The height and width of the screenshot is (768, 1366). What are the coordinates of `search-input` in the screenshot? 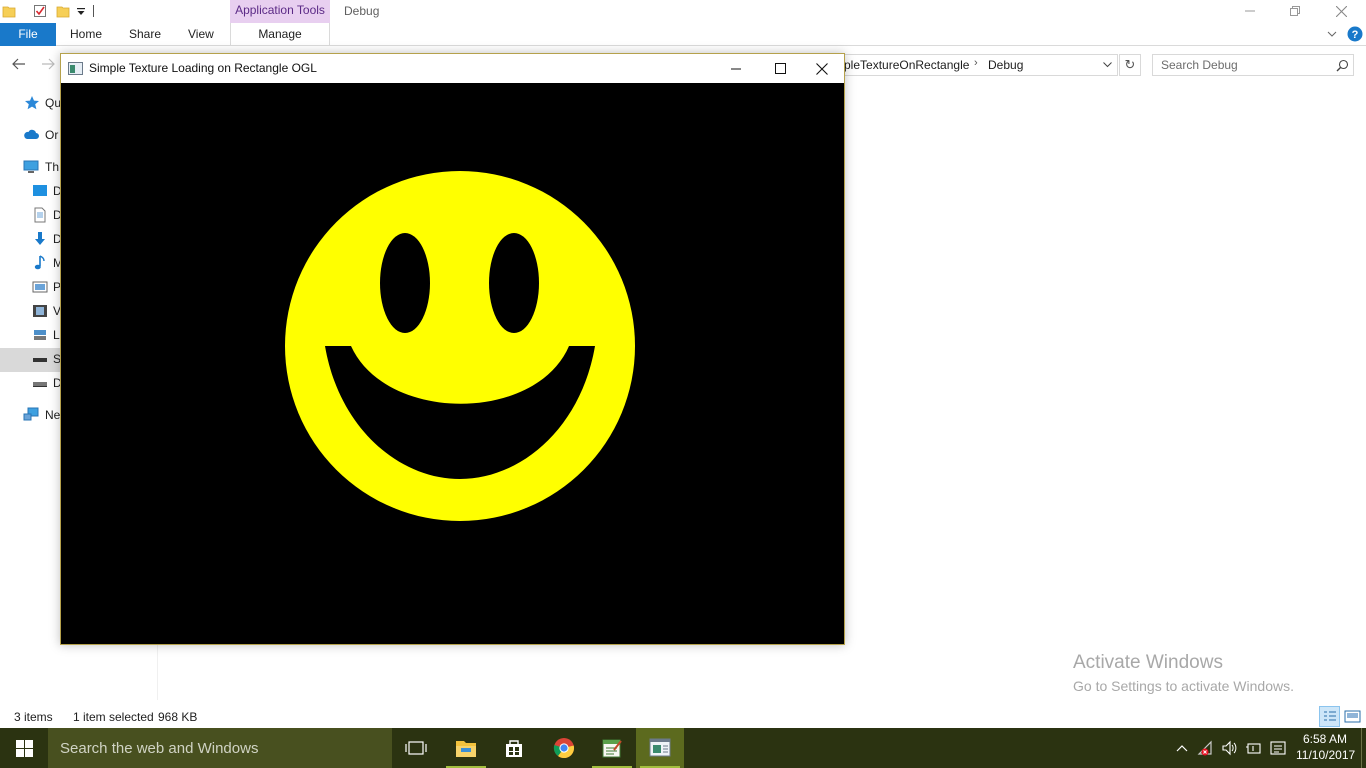 It's located at (1241, 65).